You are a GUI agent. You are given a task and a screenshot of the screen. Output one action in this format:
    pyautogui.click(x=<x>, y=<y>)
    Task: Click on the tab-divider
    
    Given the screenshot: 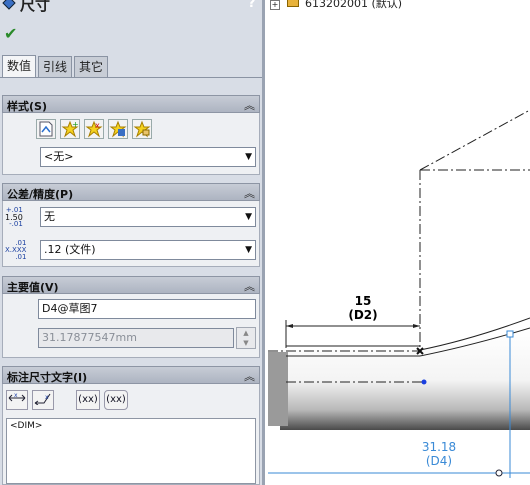 What is the action you would take?
    pyautogui.click(x=131, y=77)
    